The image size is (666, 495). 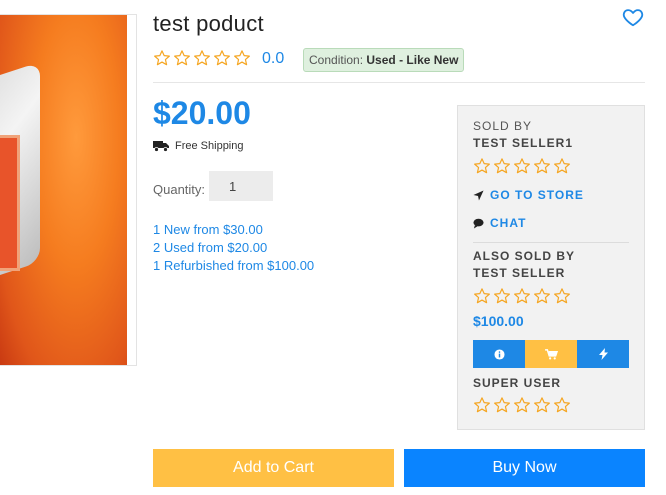 What do you see at coordinates (10, 203) in the screenshot?
I see `product-image-face-graphic` at bounding box center [10, 203].